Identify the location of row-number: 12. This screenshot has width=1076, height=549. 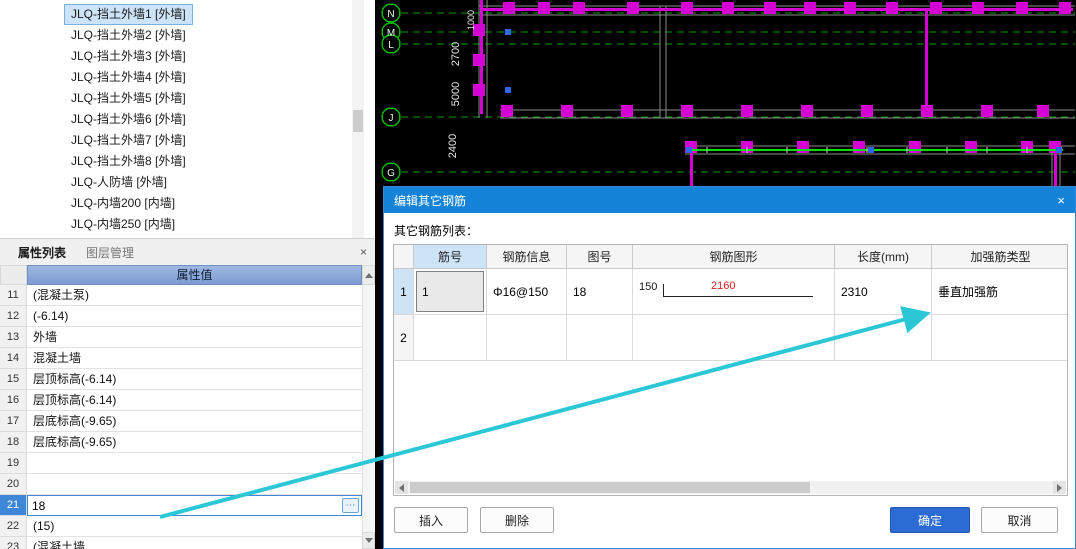
(13, 316).